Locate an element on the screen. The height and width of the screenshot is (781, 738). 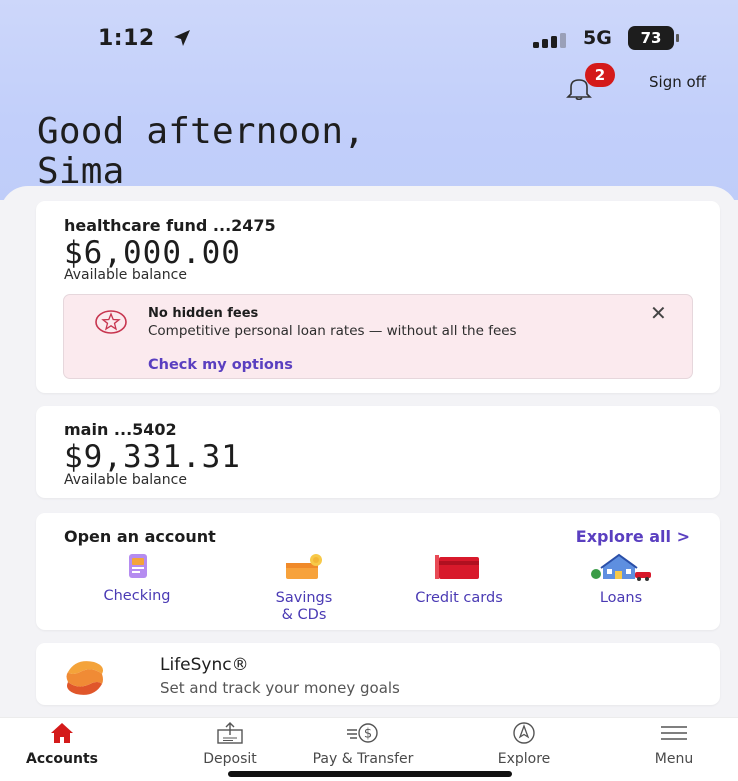
tab-label: Accounts is located at coordinates (61, 759).